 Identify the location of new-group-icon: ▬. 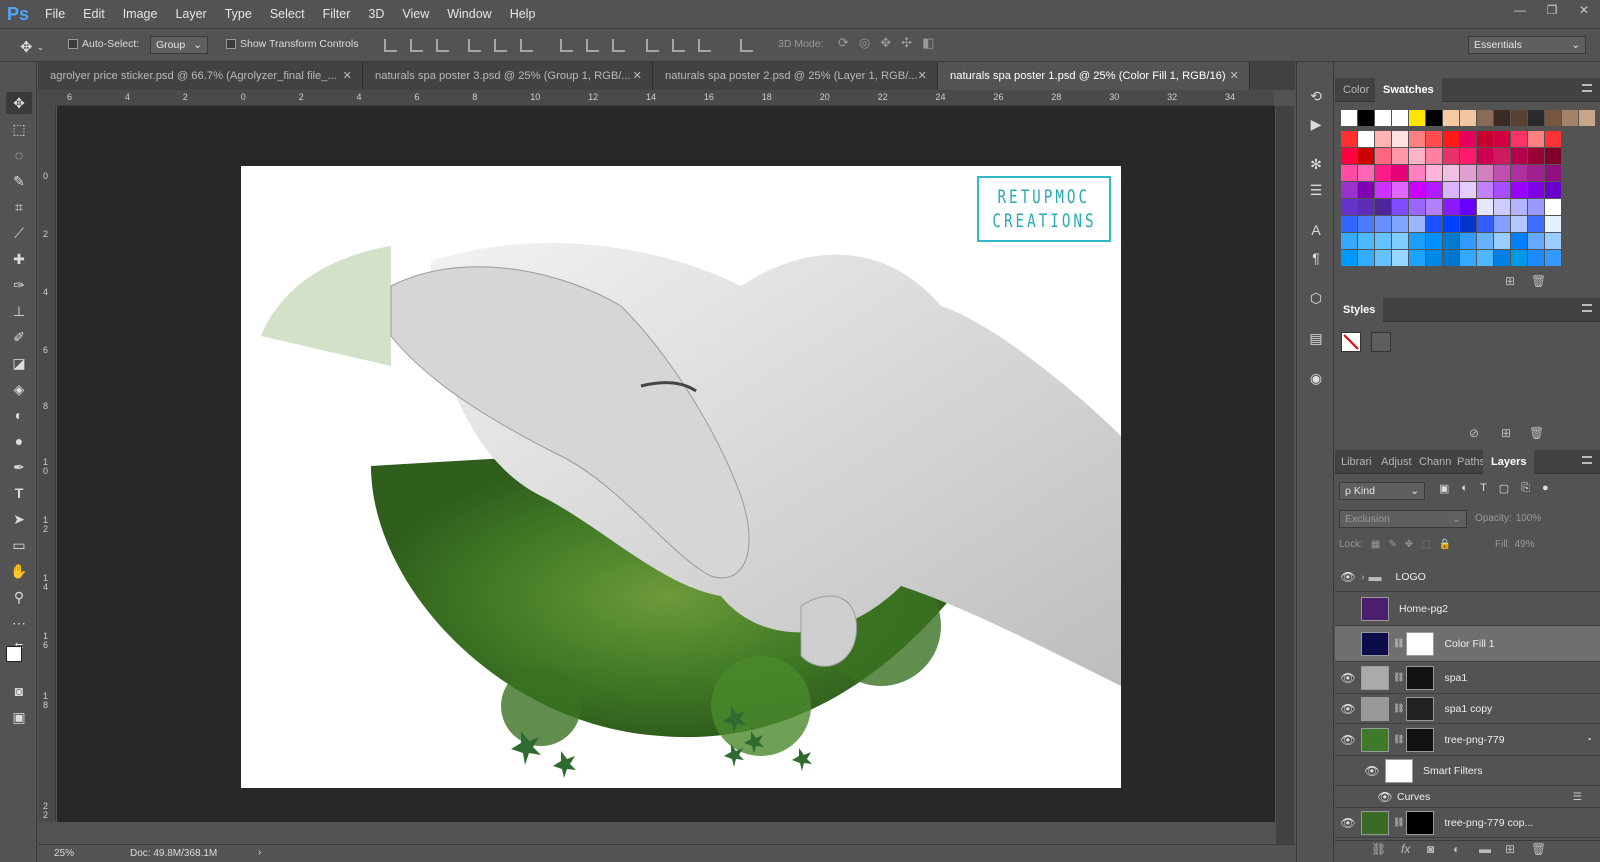
(1485, 849).